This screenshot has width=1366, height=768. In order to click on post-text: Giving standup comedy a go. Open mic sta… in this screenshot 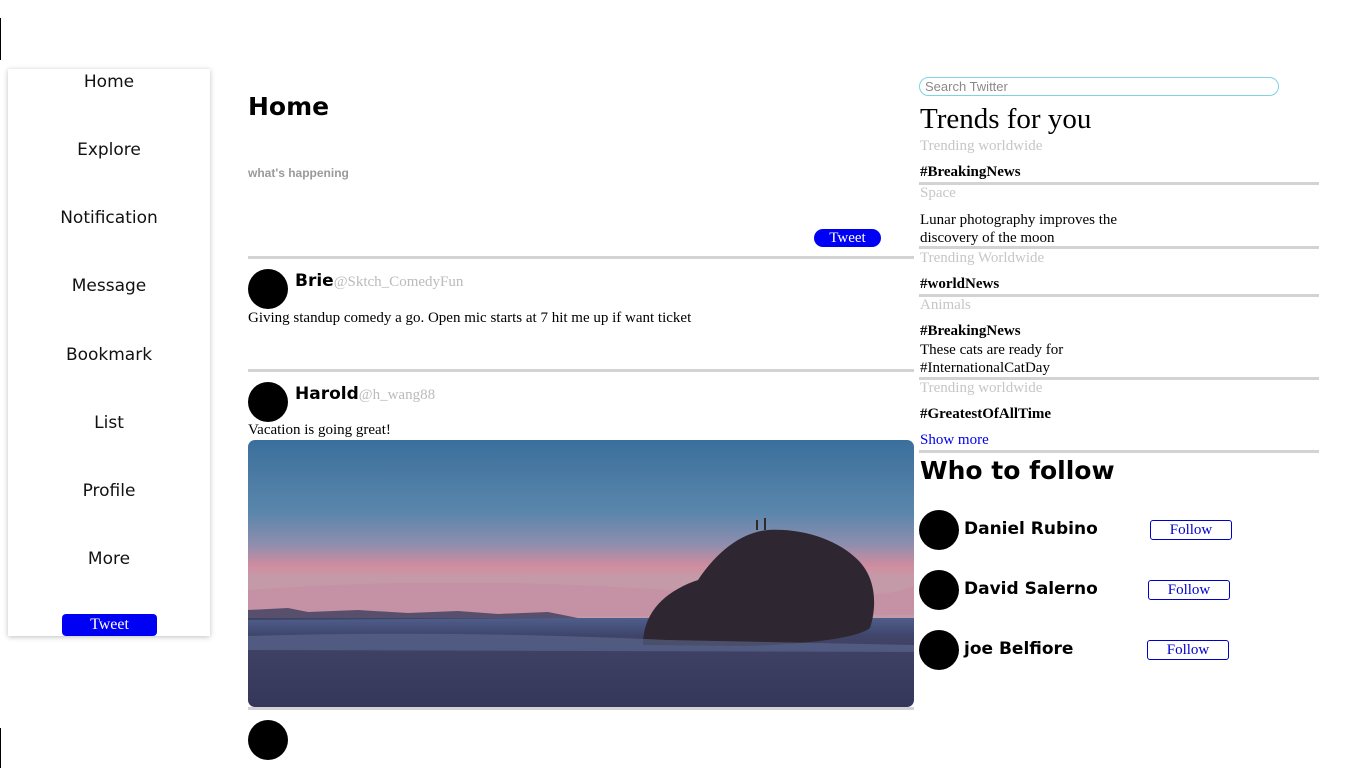, I will do `click(470, 318)`.